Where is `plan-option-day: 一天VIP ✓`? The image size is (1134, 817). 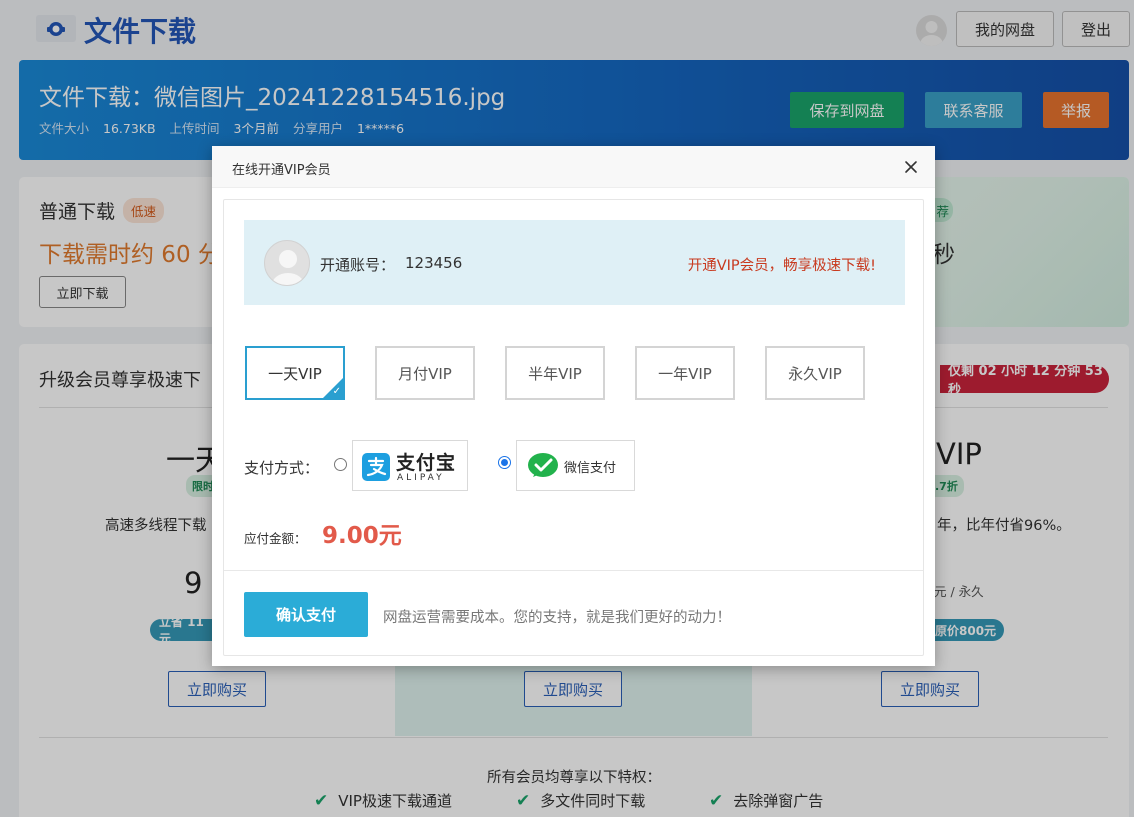 plan-option-day: 一天VIP ✓ is located at coordinates (295, 373).